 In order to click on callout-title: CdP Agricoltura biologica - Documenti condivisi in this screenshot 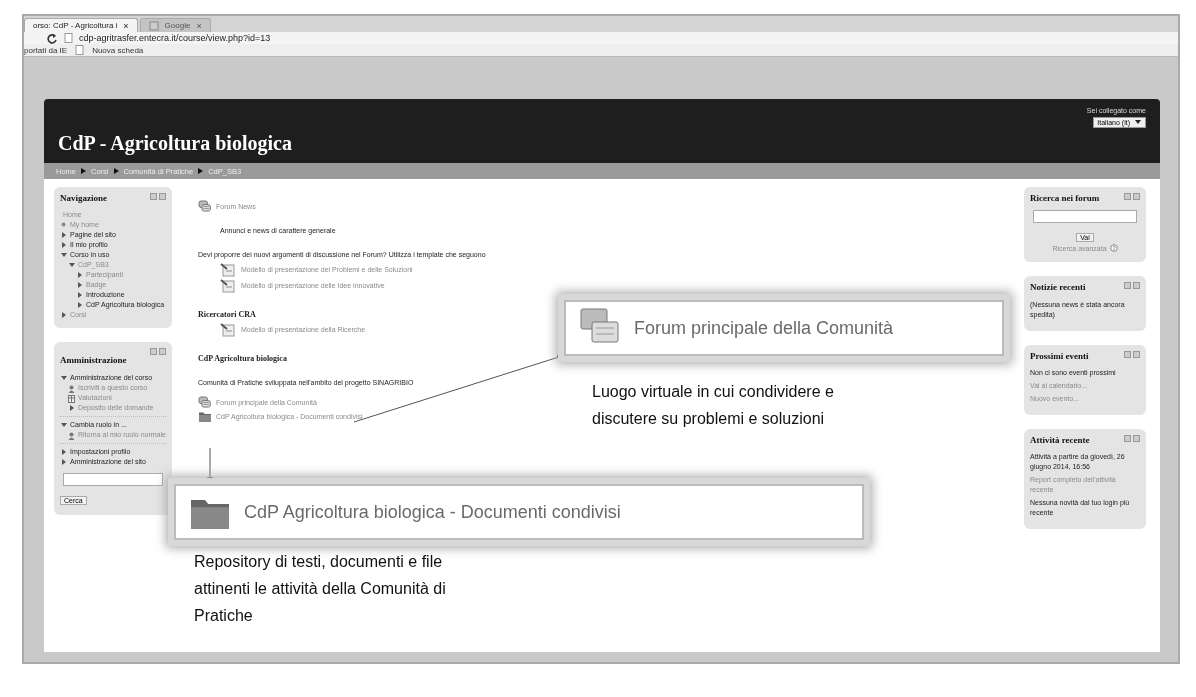, I will do `click(432, 512)`.